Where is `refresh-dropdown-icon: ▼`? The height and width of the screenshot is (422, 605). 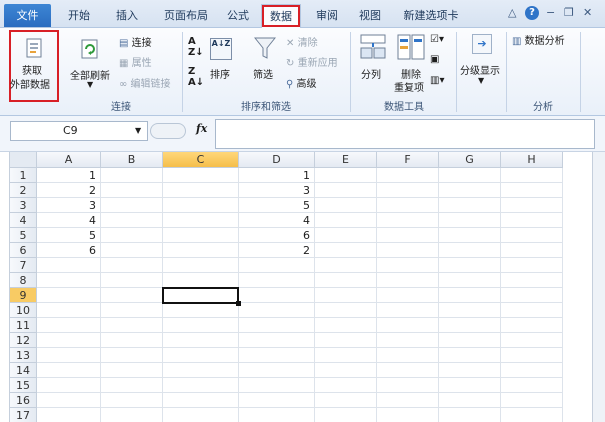
refresh-dropdown-icon: ▼ is located at coordinates (90, 84).